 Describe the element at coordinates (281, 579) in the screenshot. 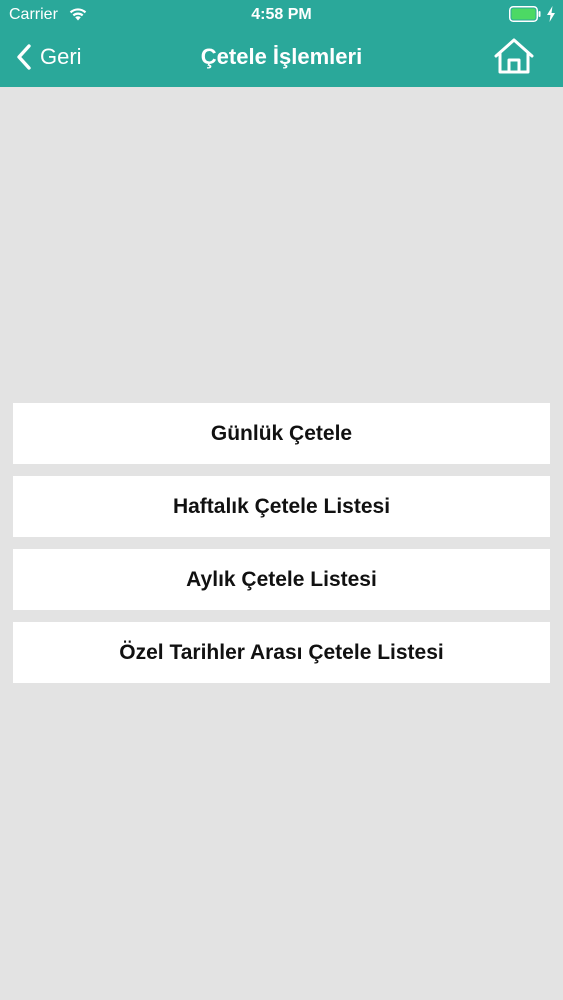

I see `monthly-tally-list-button: Aylık Çetele Listesi` at that location.